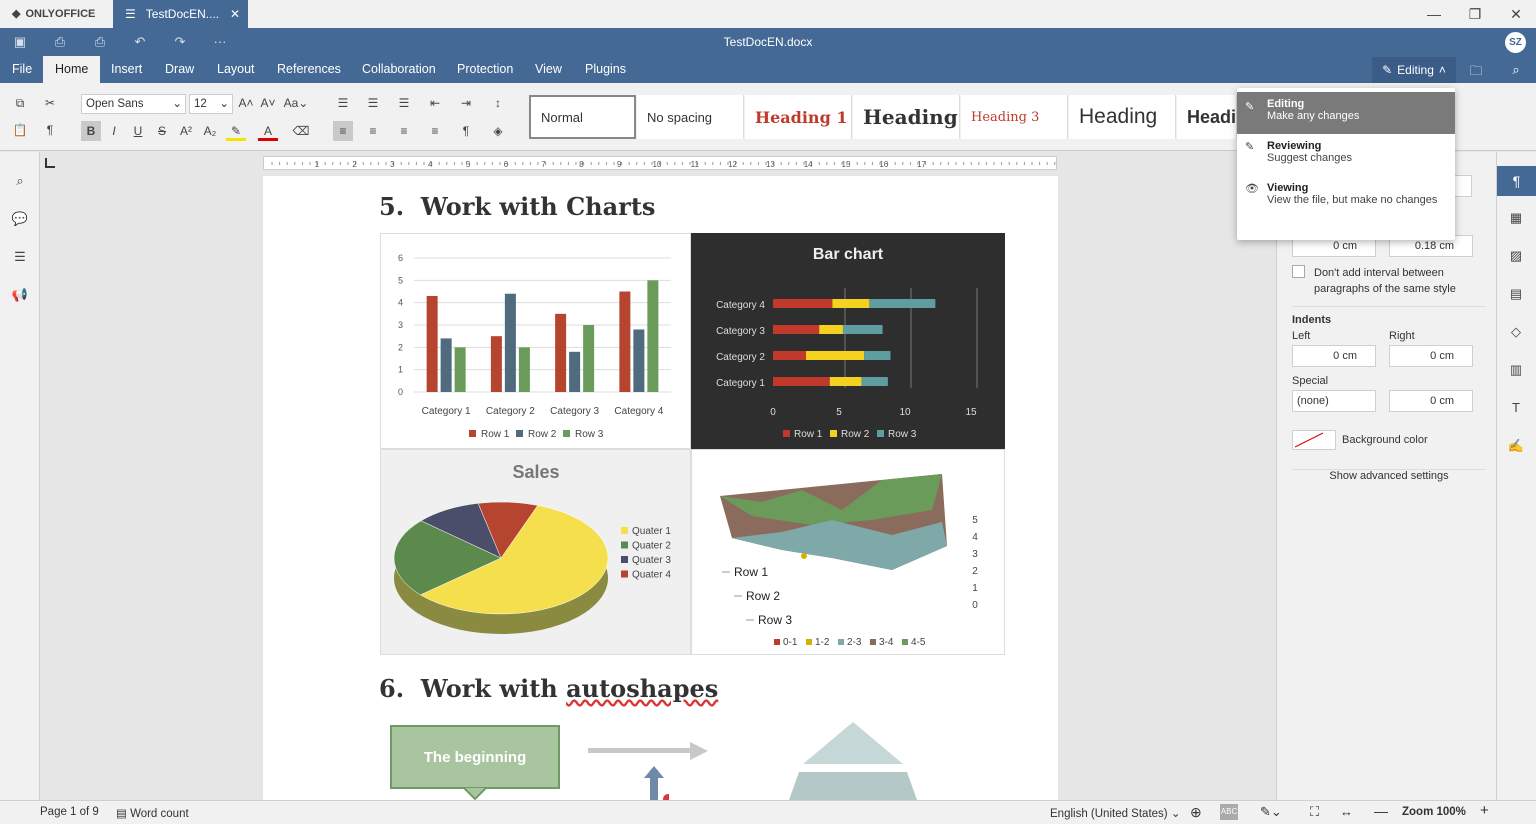  What do you see at coordinates (20, 221) in the screenshot?
I see `comments-icon: 💬` at bounding box center [20, 221].